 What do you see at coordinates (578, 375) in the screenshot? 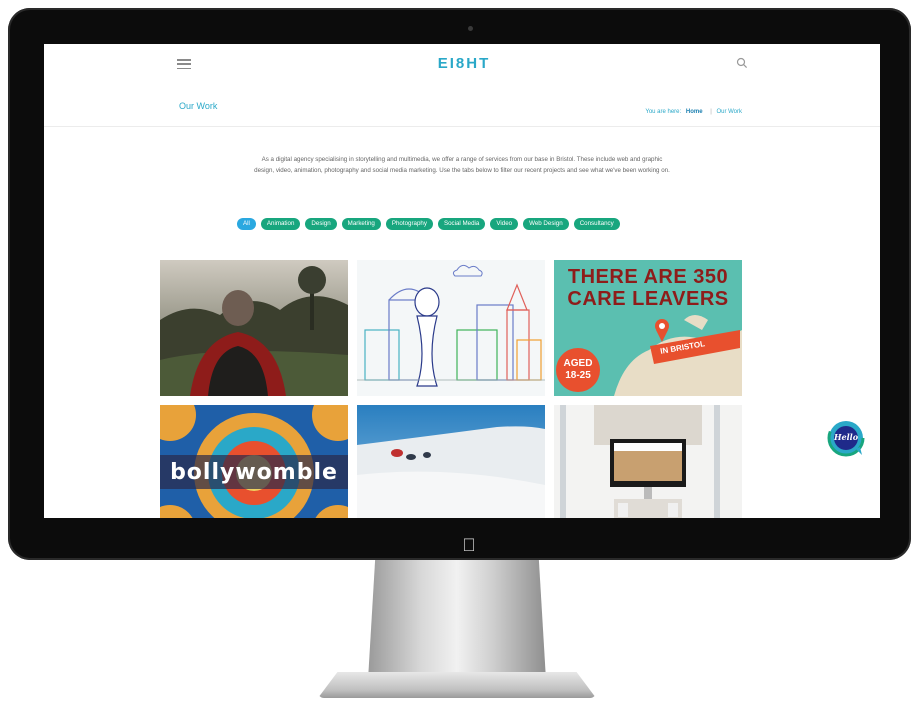
I see `care-leavers-badge-line2: 18-25` at bounding box center [578, 375].